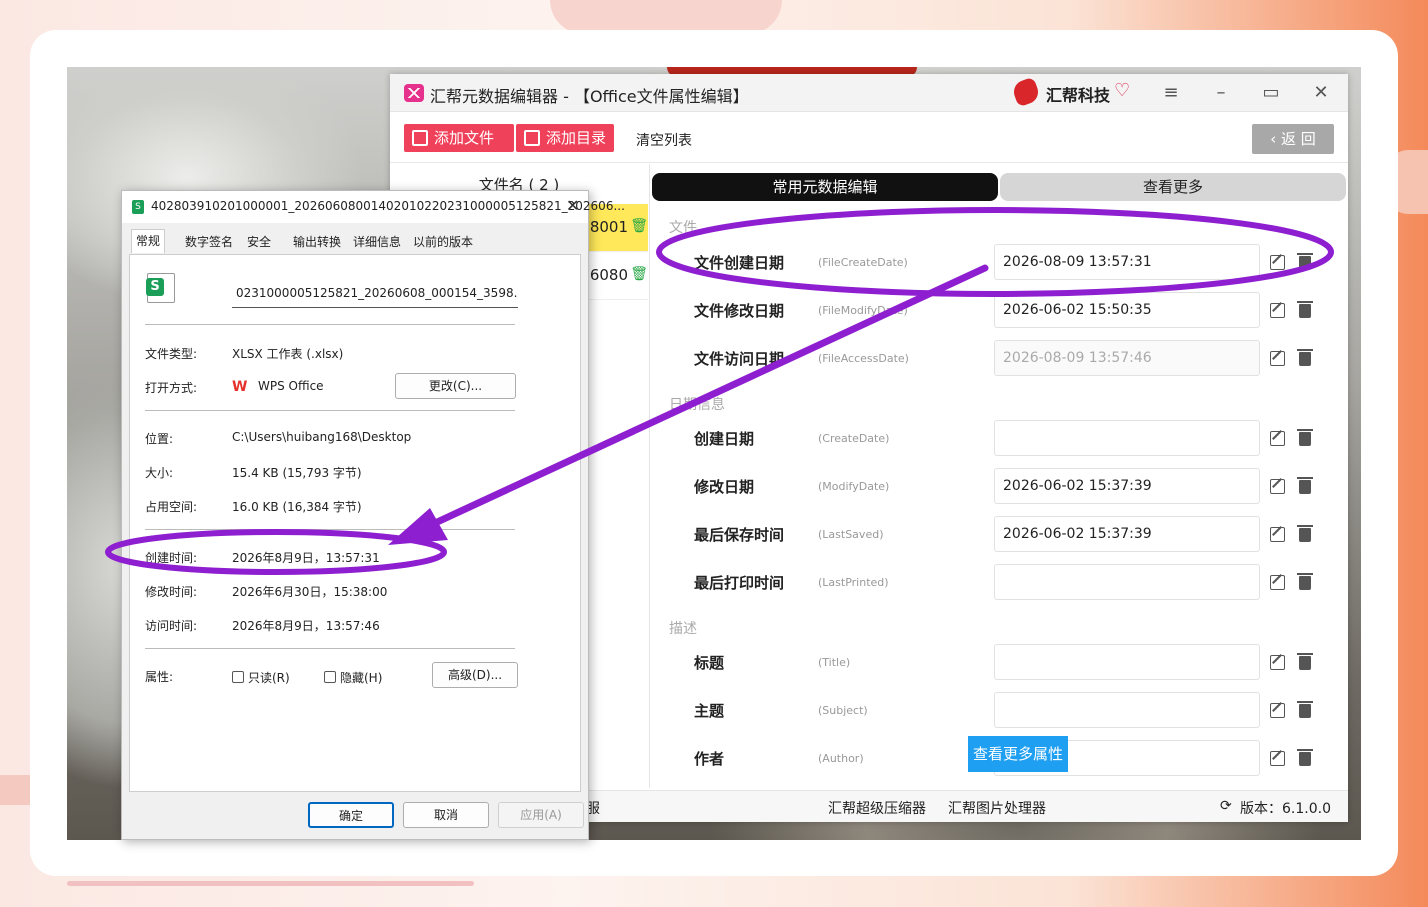 The height and width of the screenshot is (907, 1428). What do you see at coordinates (869, 162) in the screenshot?
I see `toolbar-divider` at bounding box center [869, 162].